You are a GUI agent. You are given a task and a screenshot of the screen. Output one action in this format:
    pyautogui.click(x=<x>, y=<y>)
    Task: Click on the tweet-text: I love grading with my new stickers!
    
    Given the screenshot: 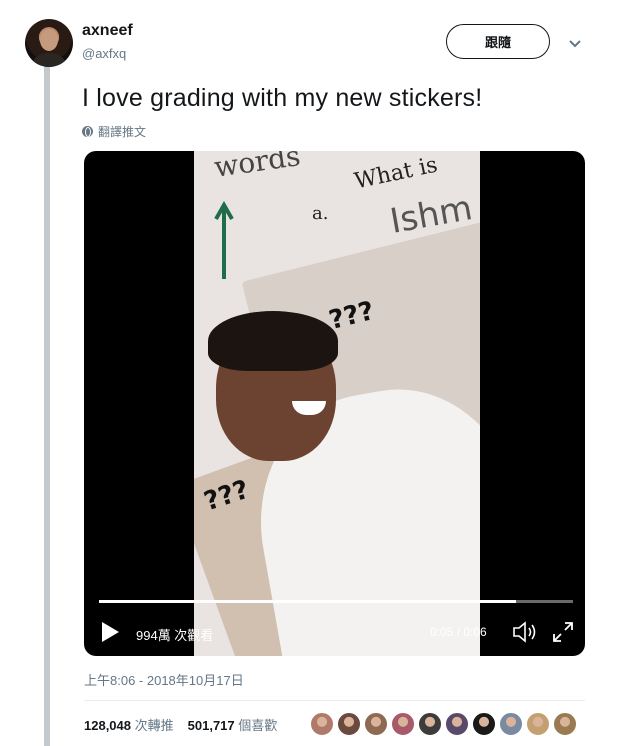 What is the action you would take?
    pyautogui.click(x=282, y=98)
    